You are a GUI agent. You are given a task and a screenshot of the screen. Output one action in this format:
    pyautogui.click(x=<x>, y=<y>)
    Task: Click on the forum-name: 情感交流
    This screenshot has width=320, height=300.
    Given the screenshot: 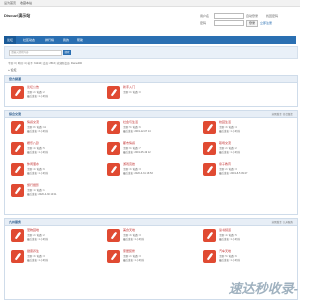 What is the action you would take?
    pyautogui.click(x=33, y=122)
    